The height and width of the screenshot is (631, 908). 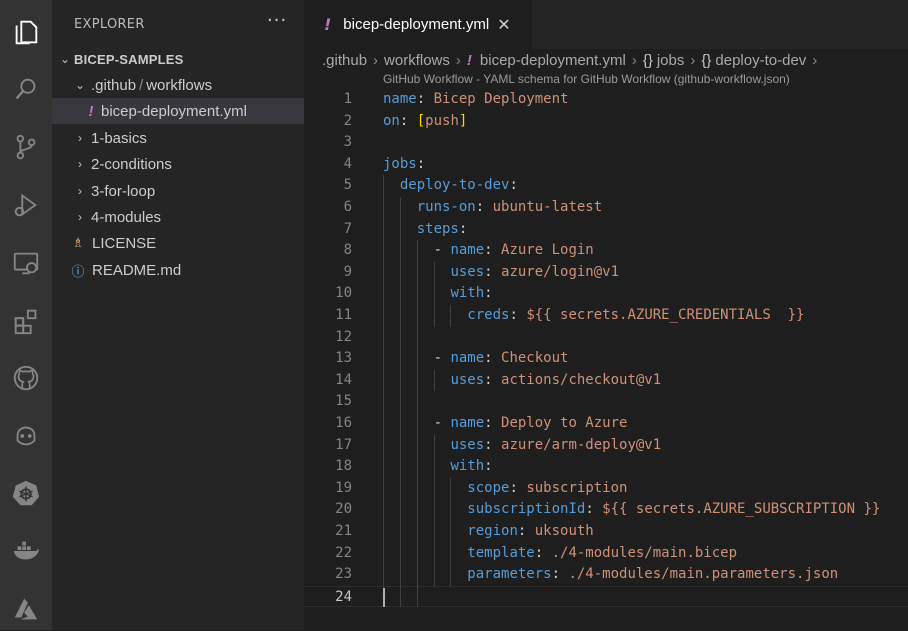 I want to click on workspace-folder-header: ⌄ BICEP-SAMPLES, so click(x=178, y=59).